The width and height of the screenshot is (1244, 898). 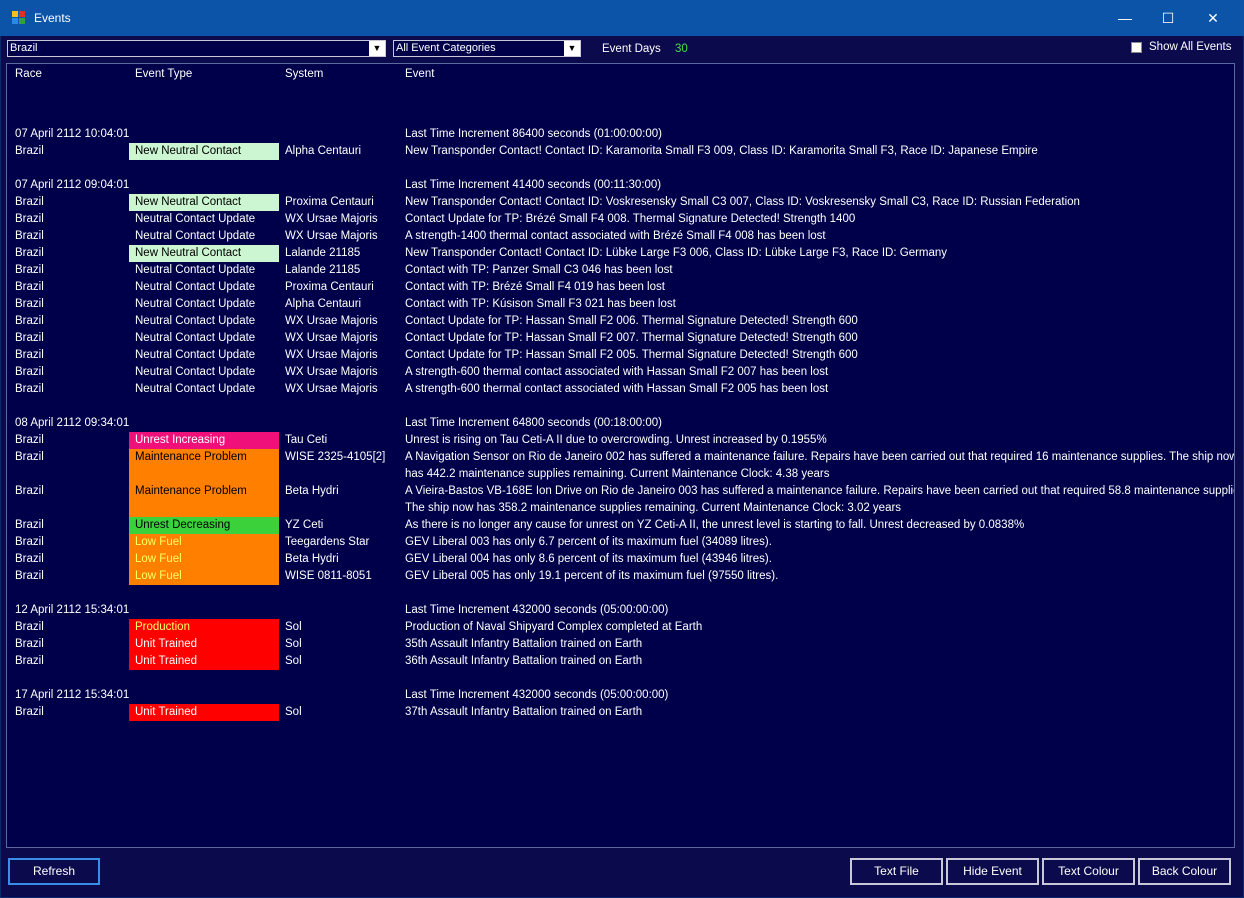 What do you see at coordinates (163, 74) in the screenshot?
I see `column-header-event-type: Event Type` at bounding box center [163, 74].